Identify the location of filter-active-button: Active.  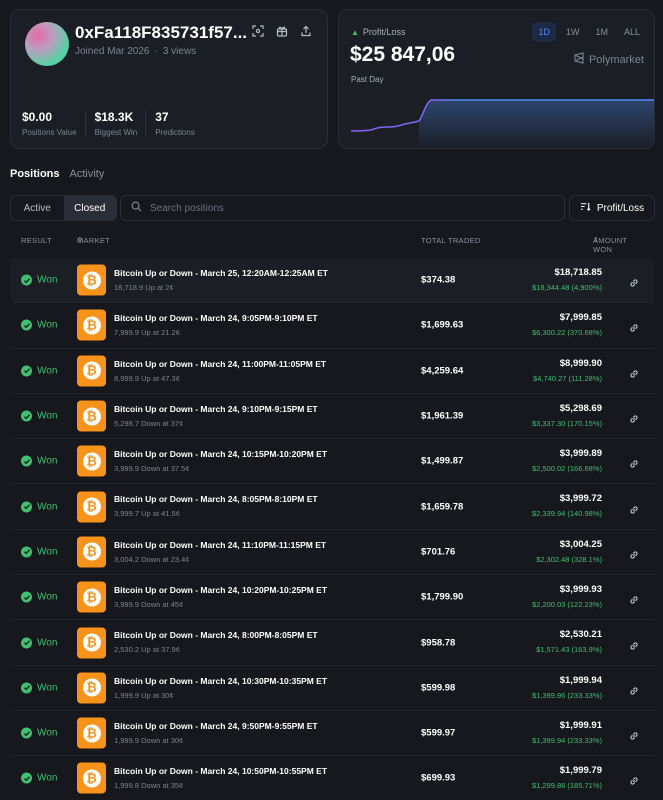
(37, 208).